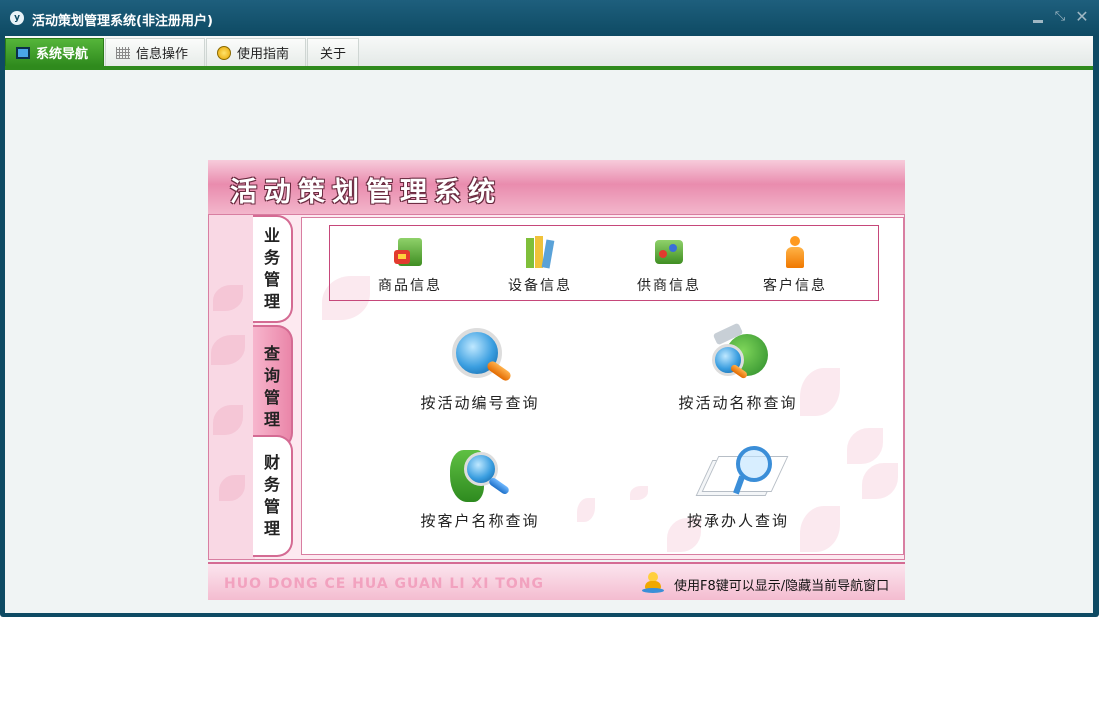 The image size is (1099, 723). Describe the element at coordinates (410, 252) in the screenshot. I see `goods-icon` at that location.